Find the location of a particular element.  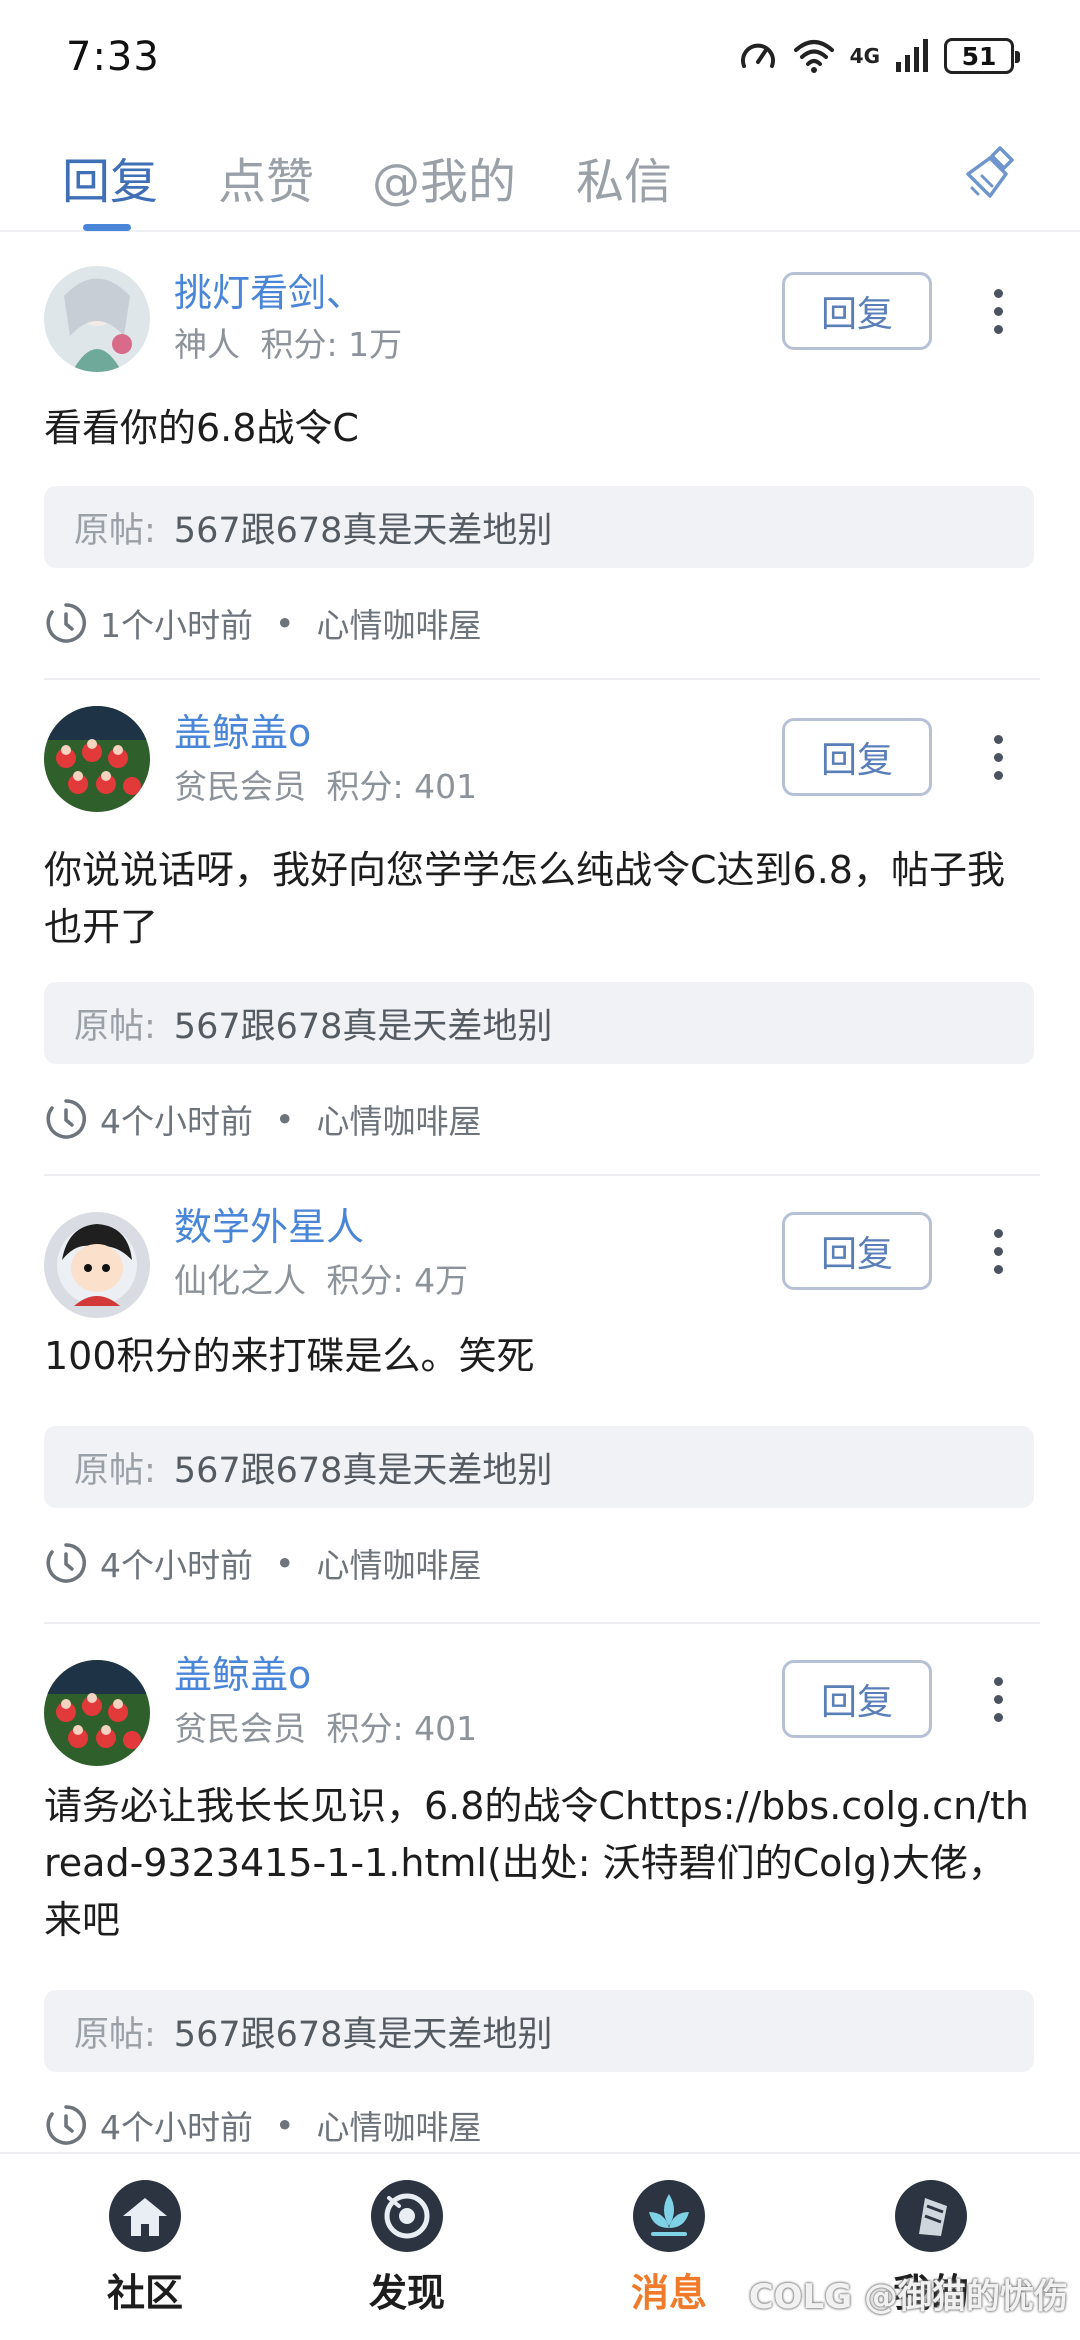

reply-time: 1个小时前 is located at coordinates (176, 625).